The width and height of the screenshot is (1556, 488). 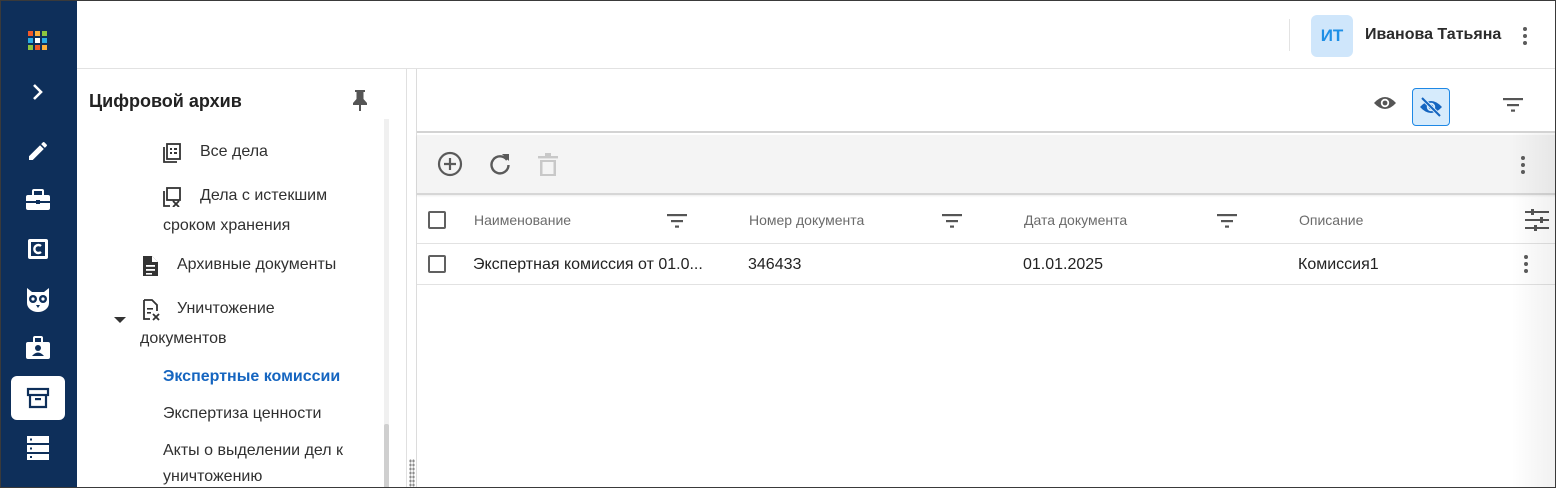 I want to click on grid-toolbar, so click(x=986, y=165).